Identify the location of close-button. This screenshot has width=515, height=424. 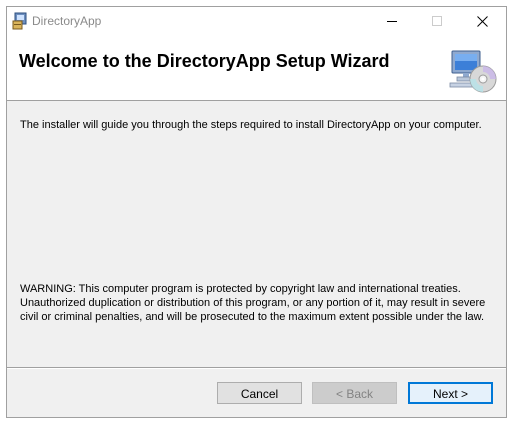
(482, 21).